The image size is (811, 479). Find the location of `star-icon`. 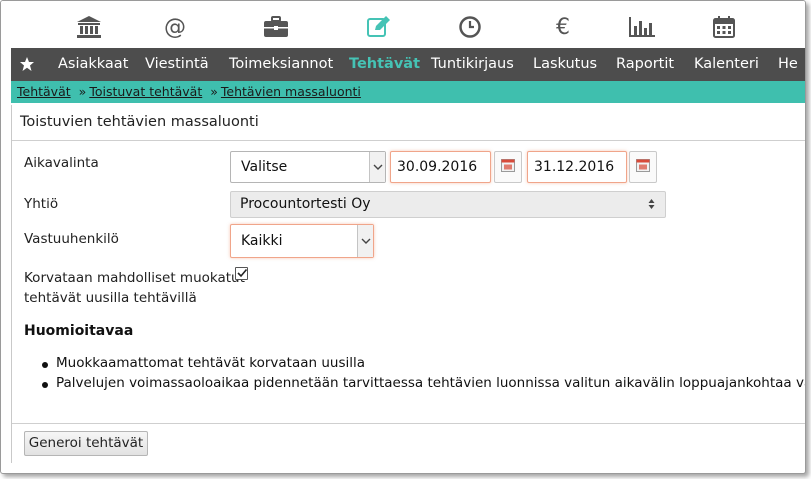

star-icon is located at coordinates (27, 66).